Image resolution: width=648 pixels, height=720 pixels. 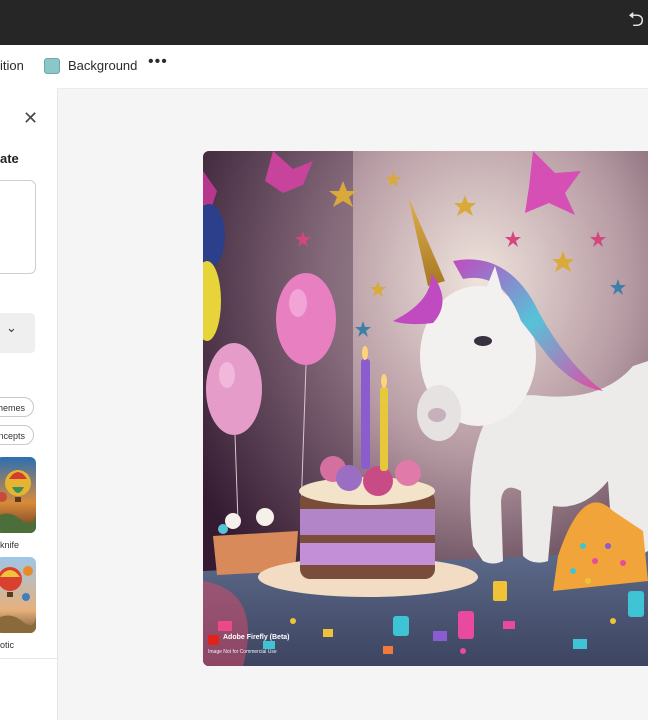 What do you see at coordinates (324, 67) in the screenshot?
I see `editor-toolbar: ition Background •••` at bounding box center [324, 67].